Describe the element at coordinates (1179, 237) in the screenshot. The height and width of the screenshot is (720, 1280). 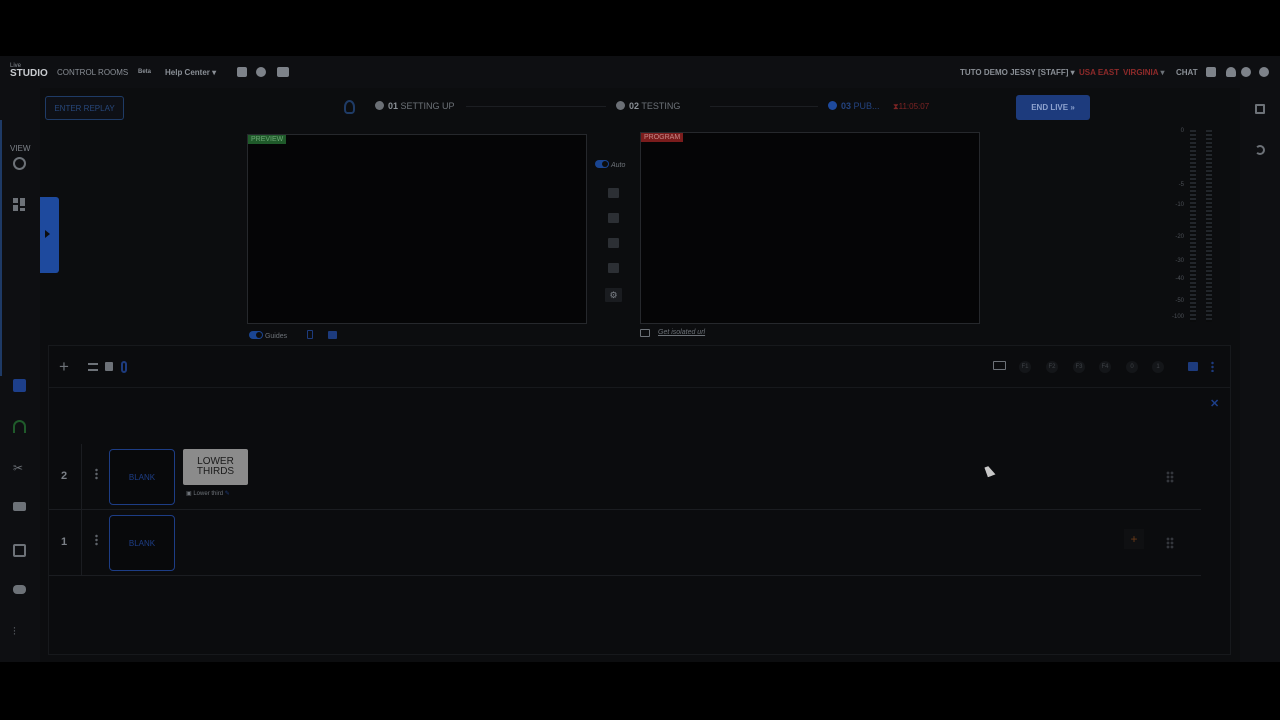
I see `vu-label: -20` at that location.